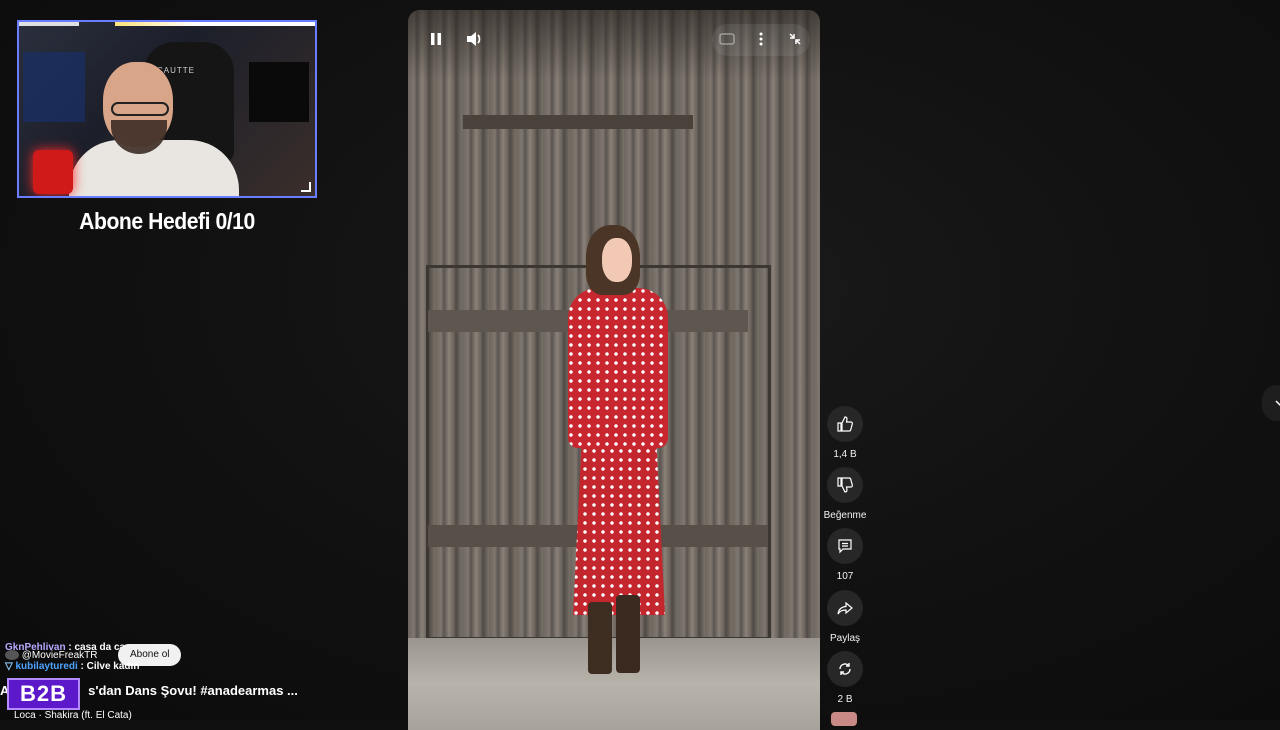 The image size is (1280, 730). Describe the element at coordinates (46, 666) in the screenshot. I see `chat-username: kubilayturedi` at that location.